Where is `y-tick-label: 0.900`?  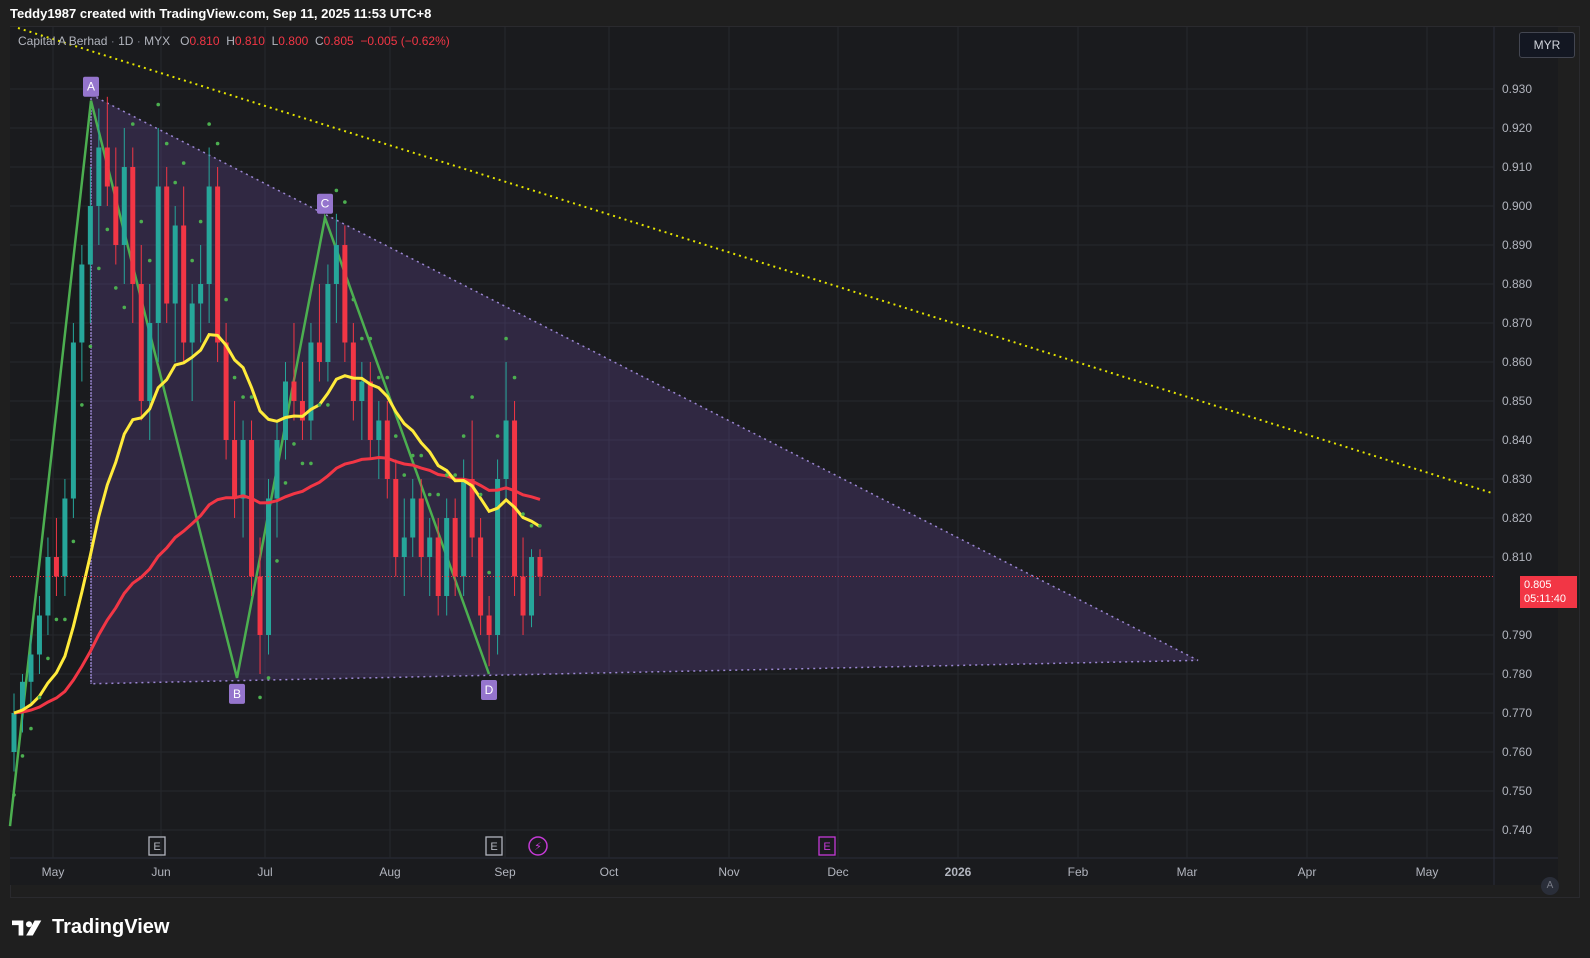 y-tick-label: 0.900 is located at coordinates (1517, 206).